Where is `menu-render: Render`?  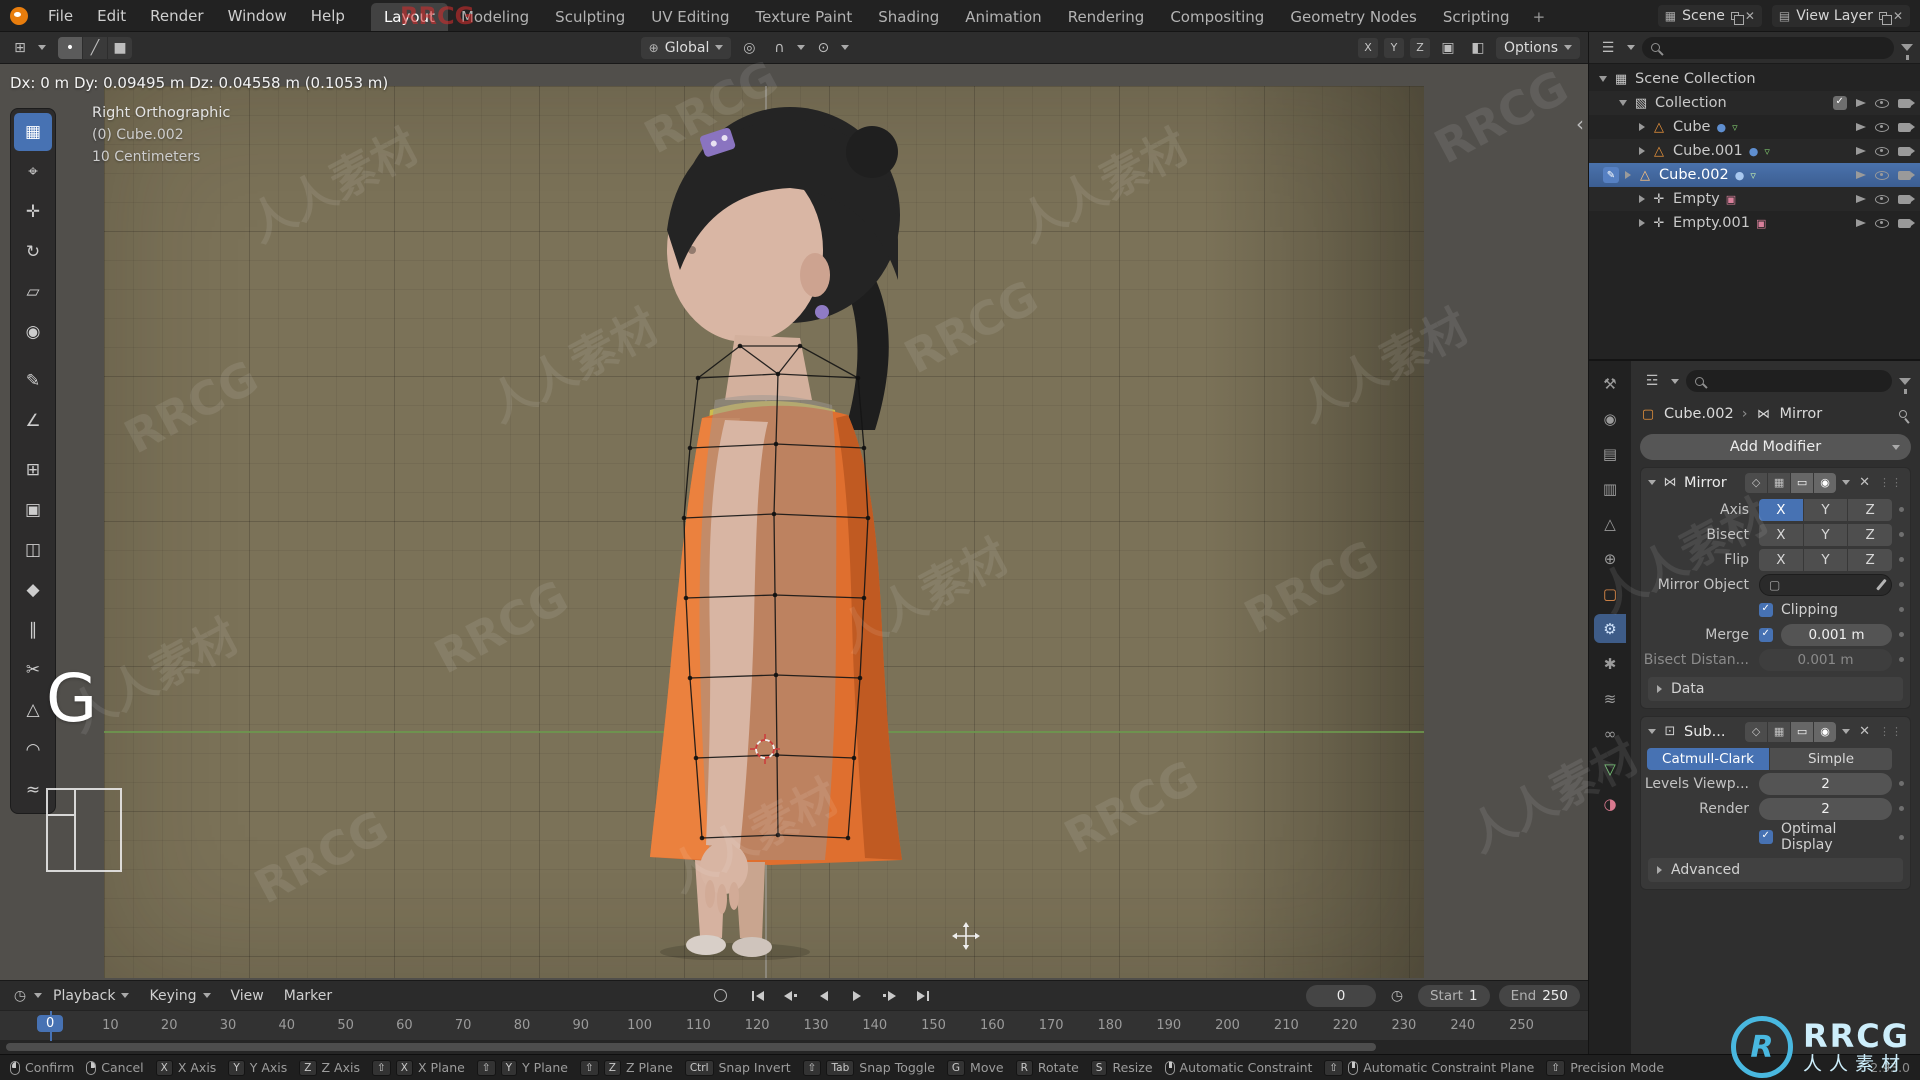
menu-render: Render is located at coordinates (176, 15).